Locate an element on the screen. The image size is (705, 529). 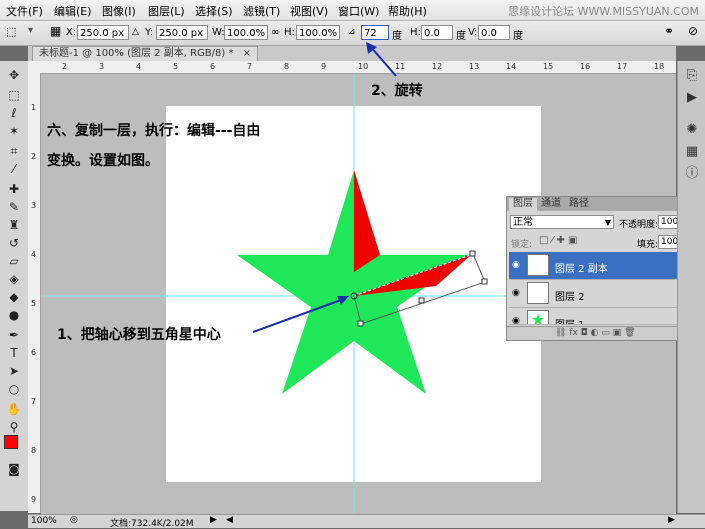
shape-tool-icon: ○ is located at coordinates (14, 389).